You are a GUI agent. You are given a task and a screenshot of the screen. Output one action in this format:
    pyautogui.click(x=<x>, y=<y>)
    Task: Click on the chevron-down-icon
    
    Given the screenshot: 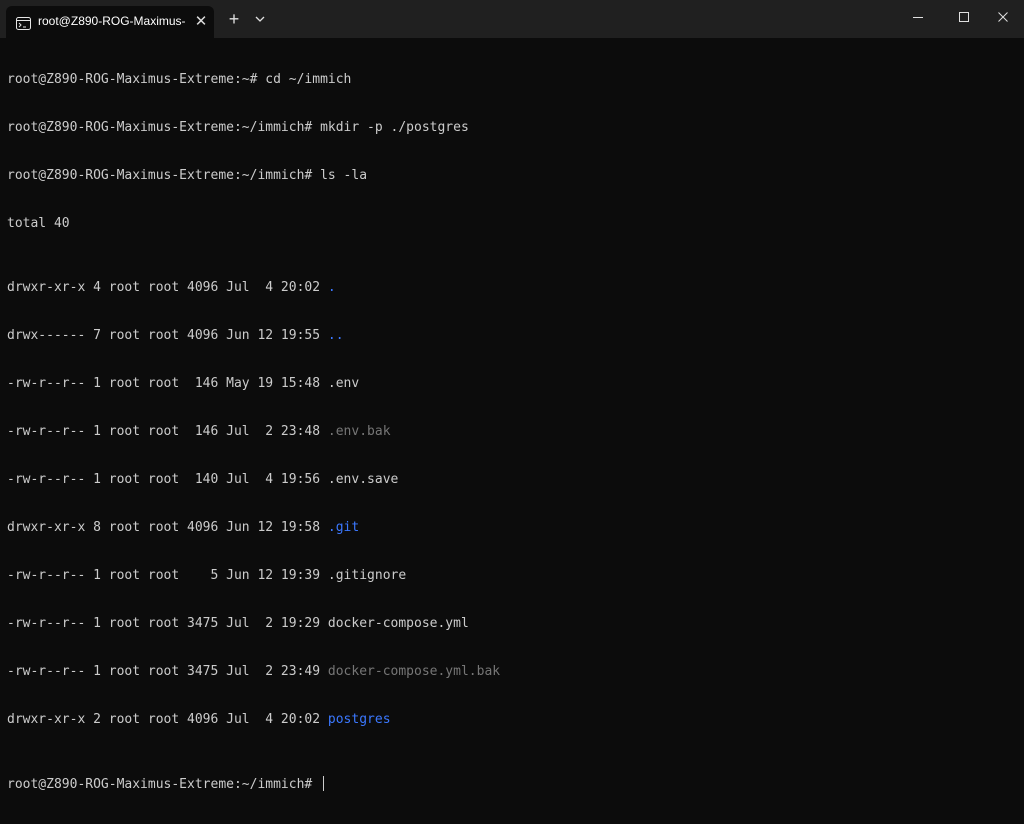 What is the action you would take?
    pyautogui.click(x=260, y=19)
    